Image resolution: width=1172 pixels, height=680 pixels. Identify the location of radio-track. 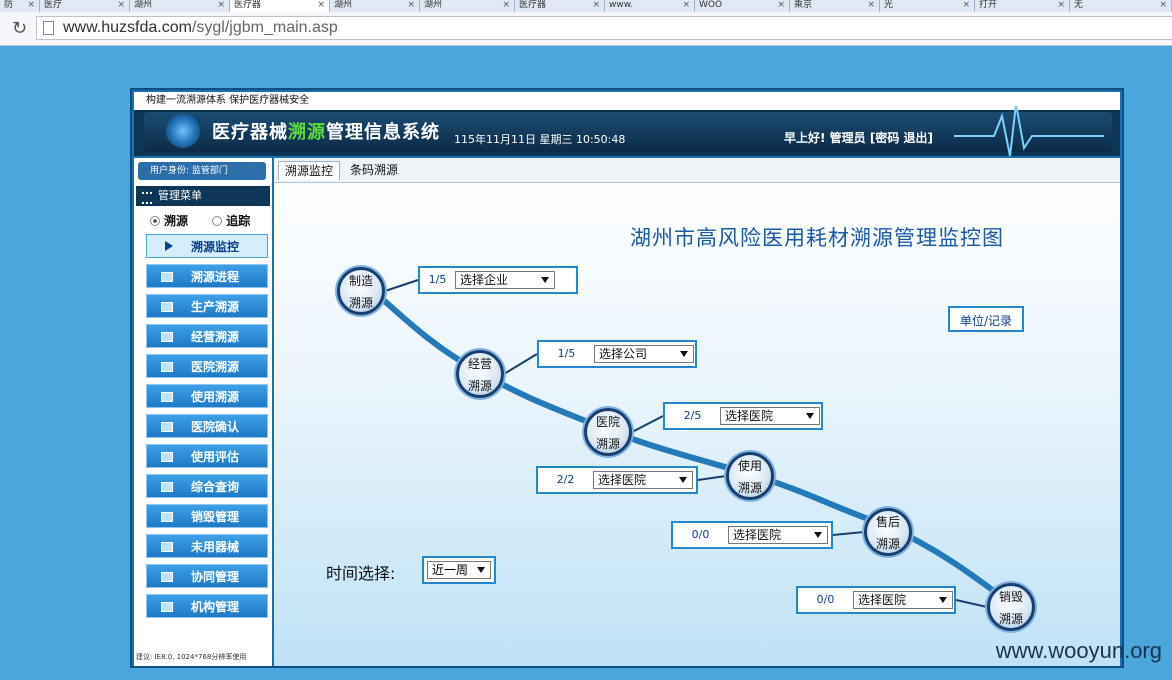
(217, 220).